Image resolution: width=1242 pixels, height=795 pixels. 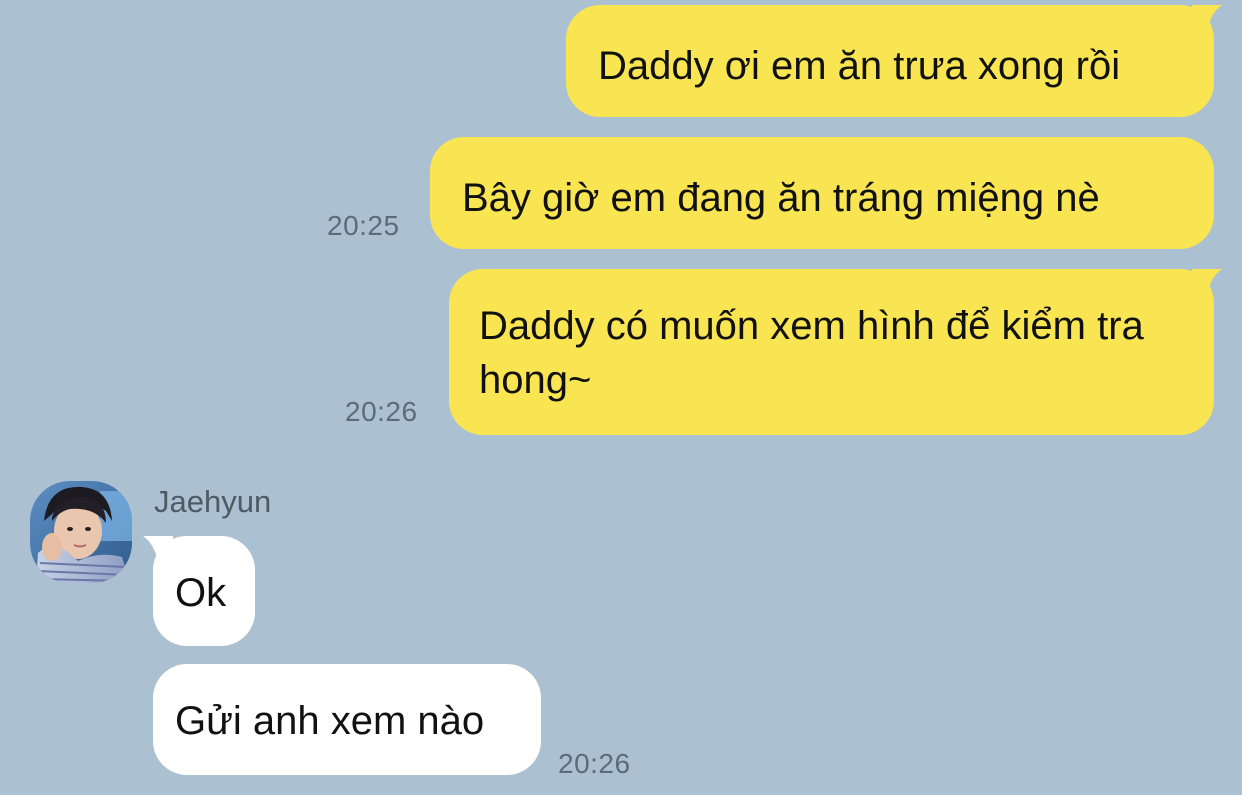 I want to click on message-text: Daddy ơi em ăn trưa xong rồi, so click(x=859, y=66).